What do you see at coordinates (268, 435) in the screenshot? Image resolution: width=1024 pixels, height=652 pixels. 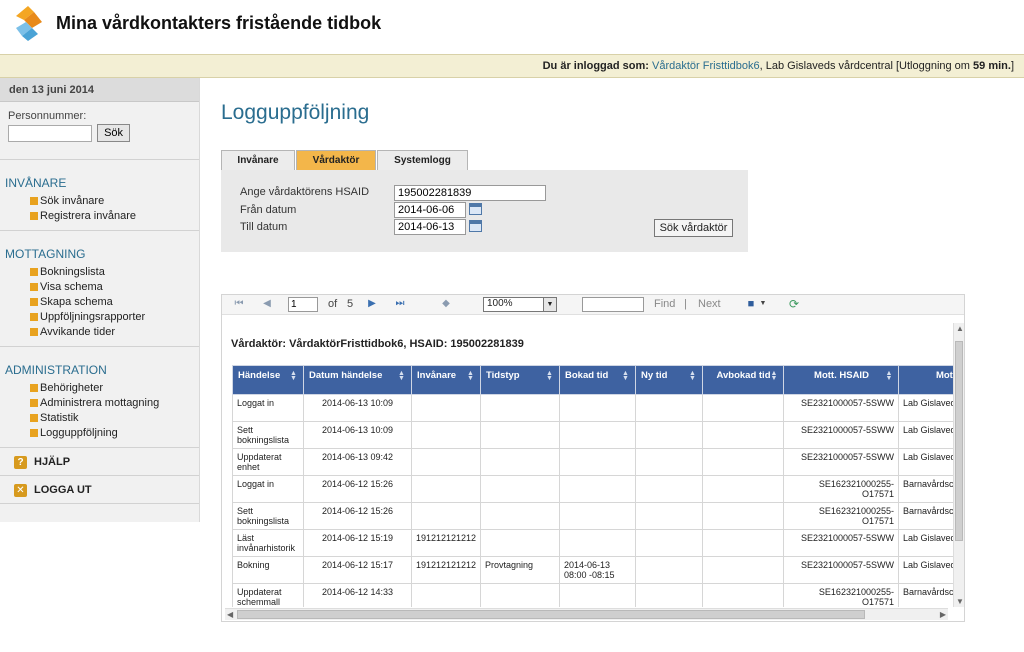 I see `table-cell: Sett bokningslista` at bounding box center [268, 435].